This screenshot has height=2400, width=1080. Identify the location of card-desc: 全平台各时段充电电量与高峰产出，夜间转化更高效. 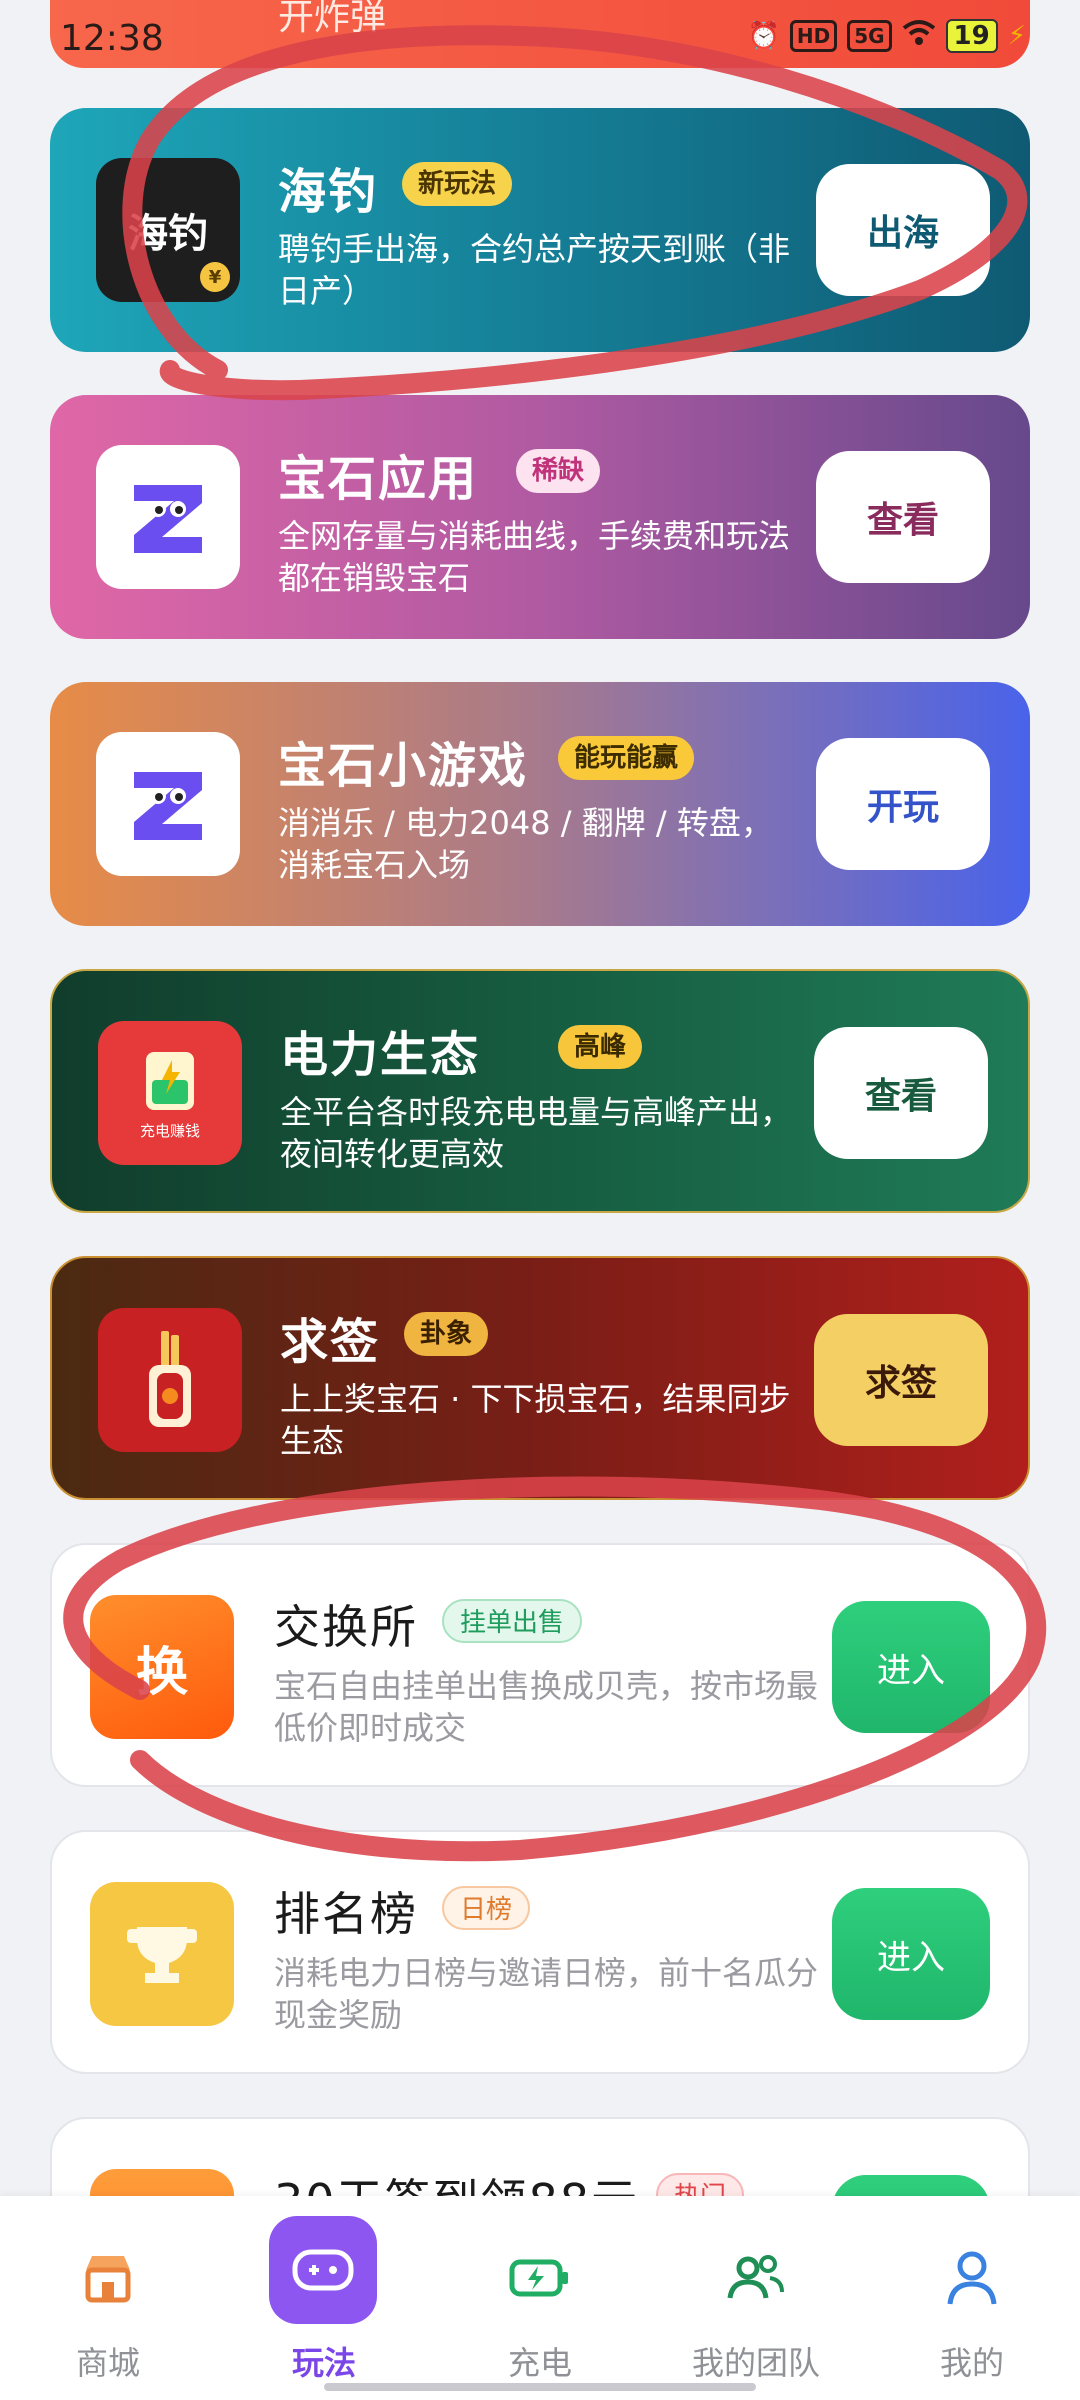
(536, 1133).